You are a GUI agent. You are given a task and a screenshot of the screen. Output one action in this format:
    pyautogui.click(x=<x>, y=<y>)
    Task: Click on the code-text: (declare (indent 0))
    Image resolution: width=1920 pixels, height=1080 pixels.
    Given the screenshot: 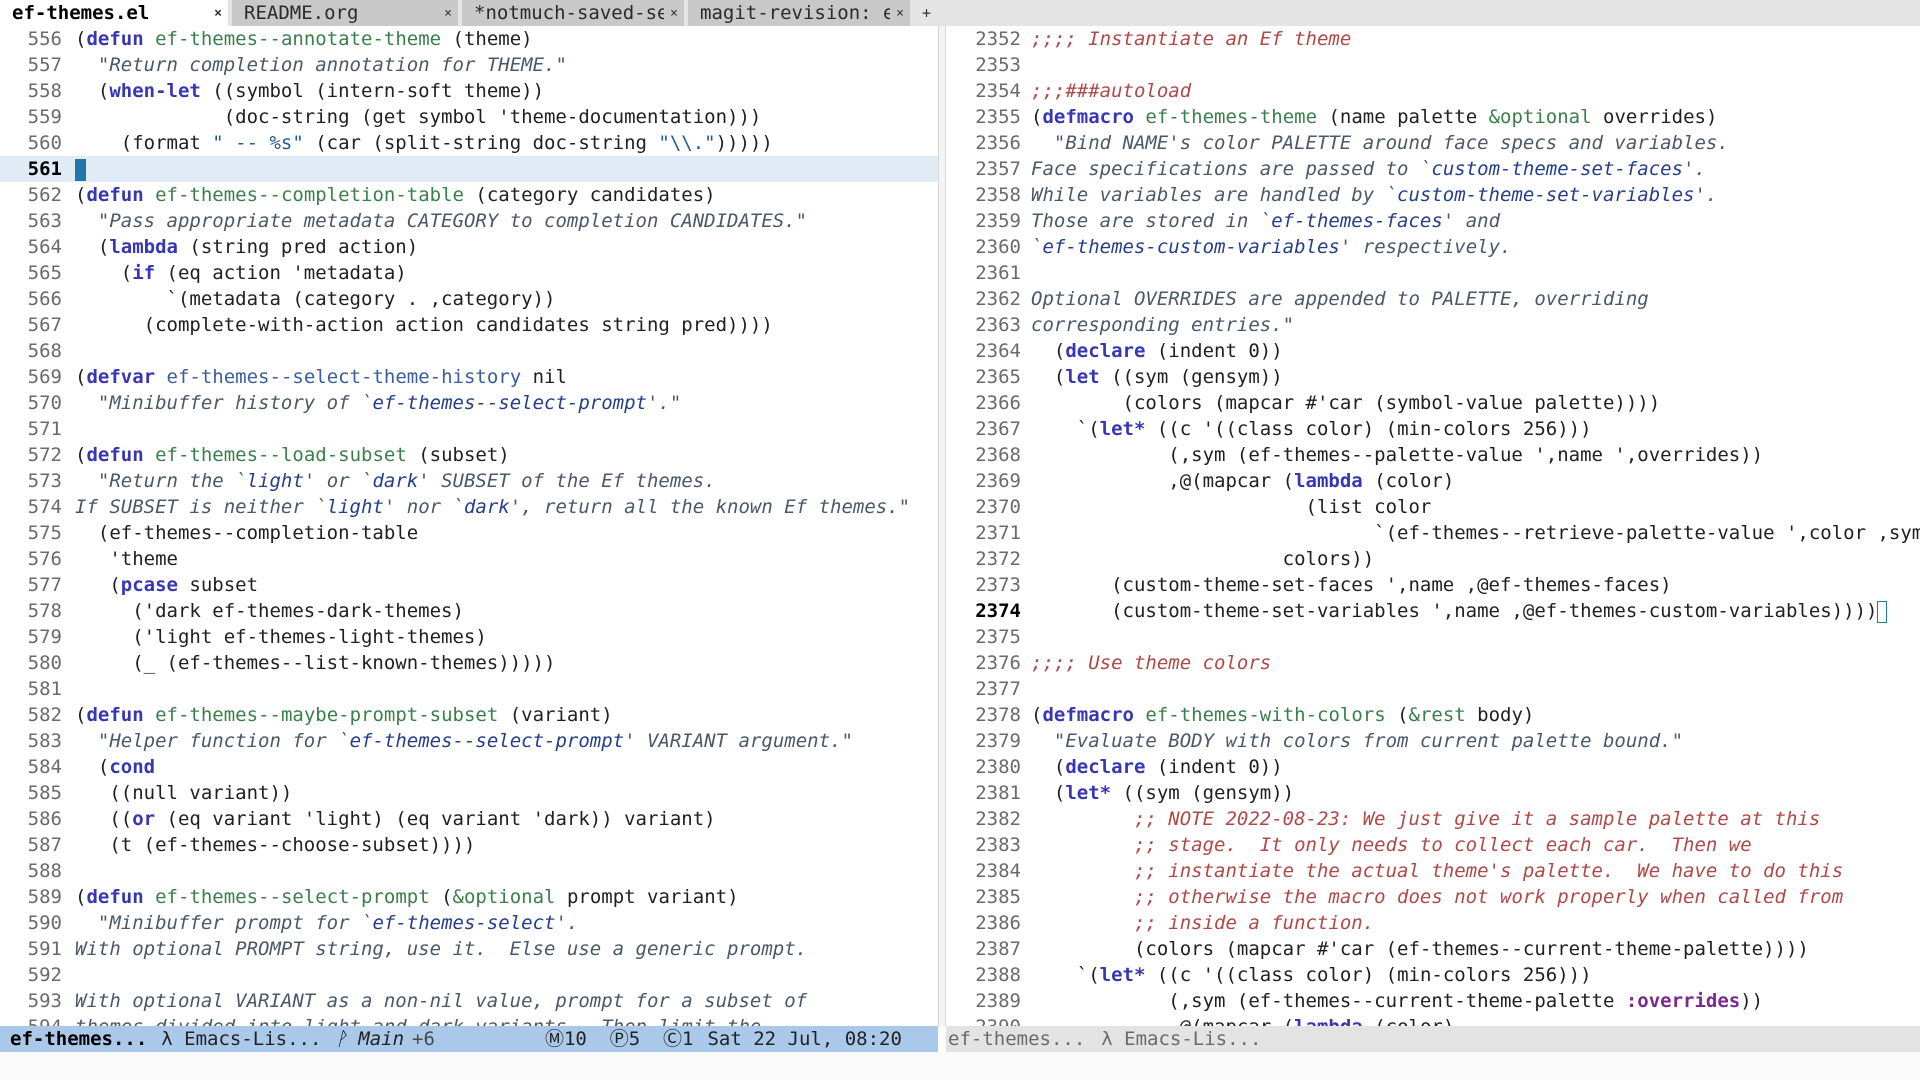 What is the action you would take?
    pyautogui.click(x=1475, y=767)
    